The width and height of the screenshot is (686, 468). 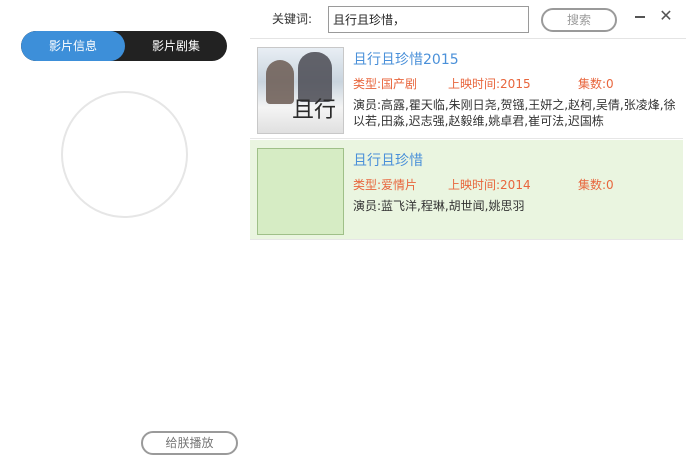 What do you see at coordinates (666, 16) in the screenshot?
I see `close-icon: ✕` at bounding box center [666, 16].